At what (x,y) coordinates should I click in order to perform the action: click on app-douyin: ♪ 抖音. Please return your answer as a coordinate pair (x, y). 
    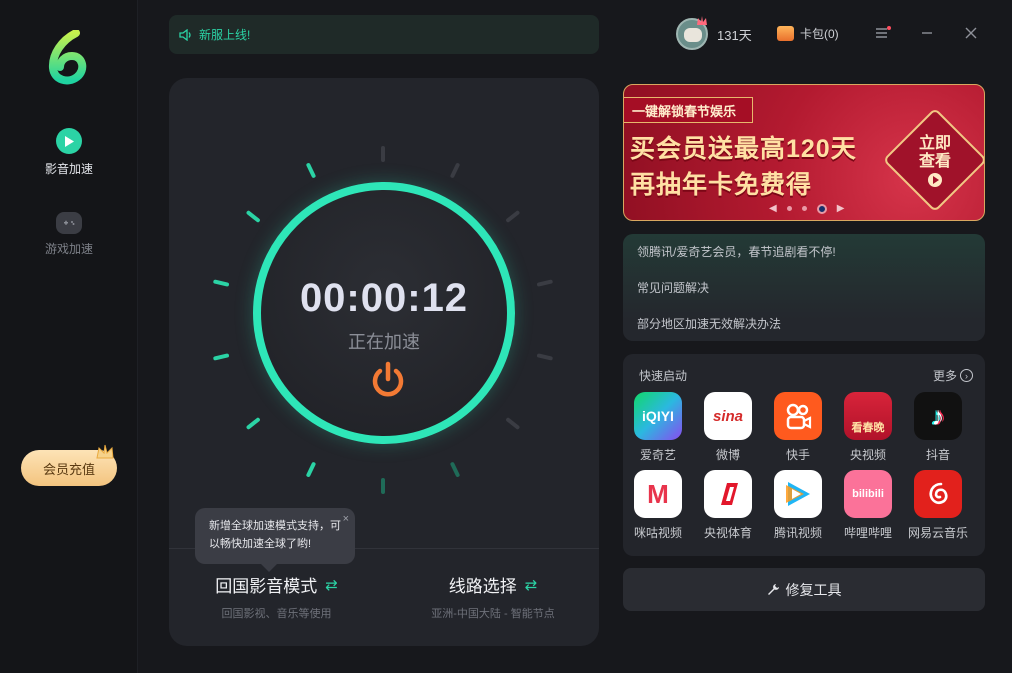
    Looking at the image, I should click on (938, 427).